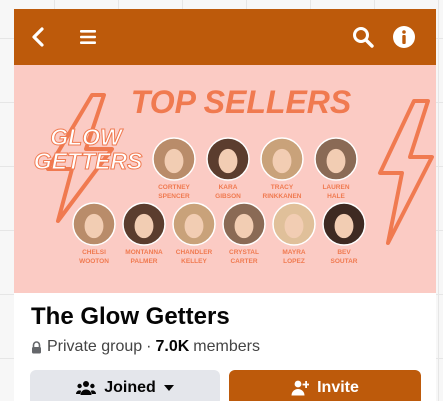 This screenshot has width=443, height=401. I want to click on chevron-left-icon, so click(38, 37).